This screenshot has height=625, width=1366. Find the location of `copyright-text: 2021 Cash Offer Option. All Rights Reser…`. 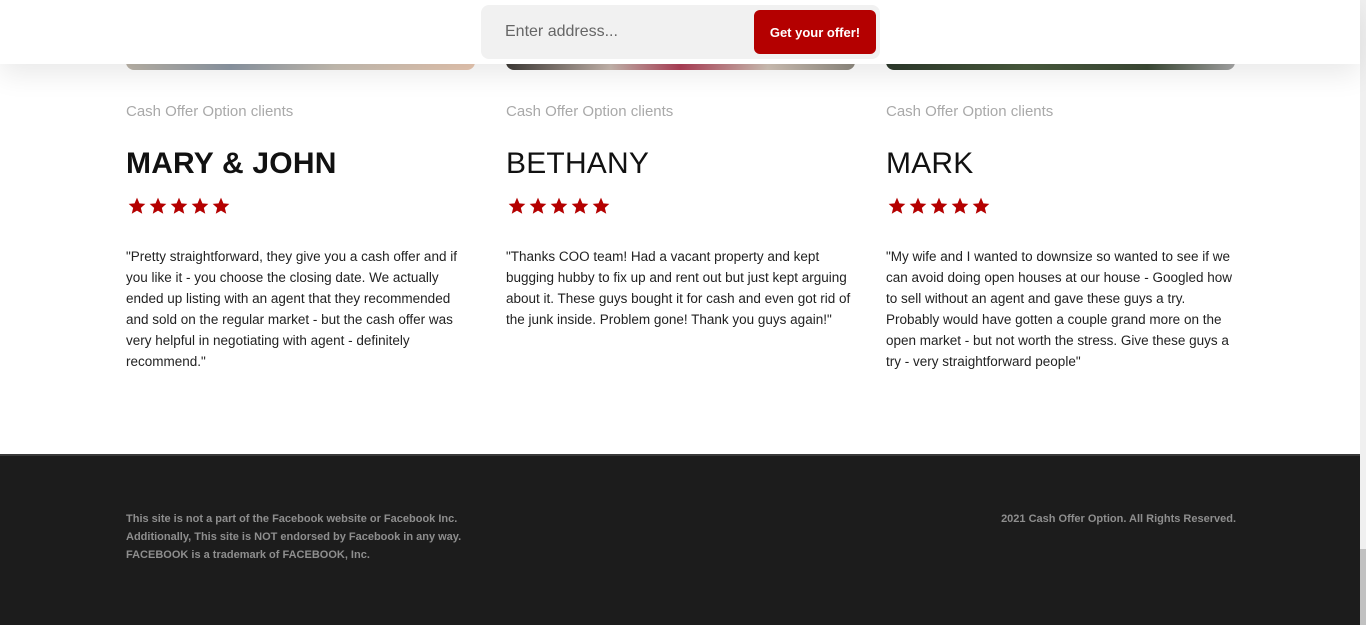

copyright-text: 2021 Cash Offer Option. All Rights Reser… is located at coordinates (1118, 519).